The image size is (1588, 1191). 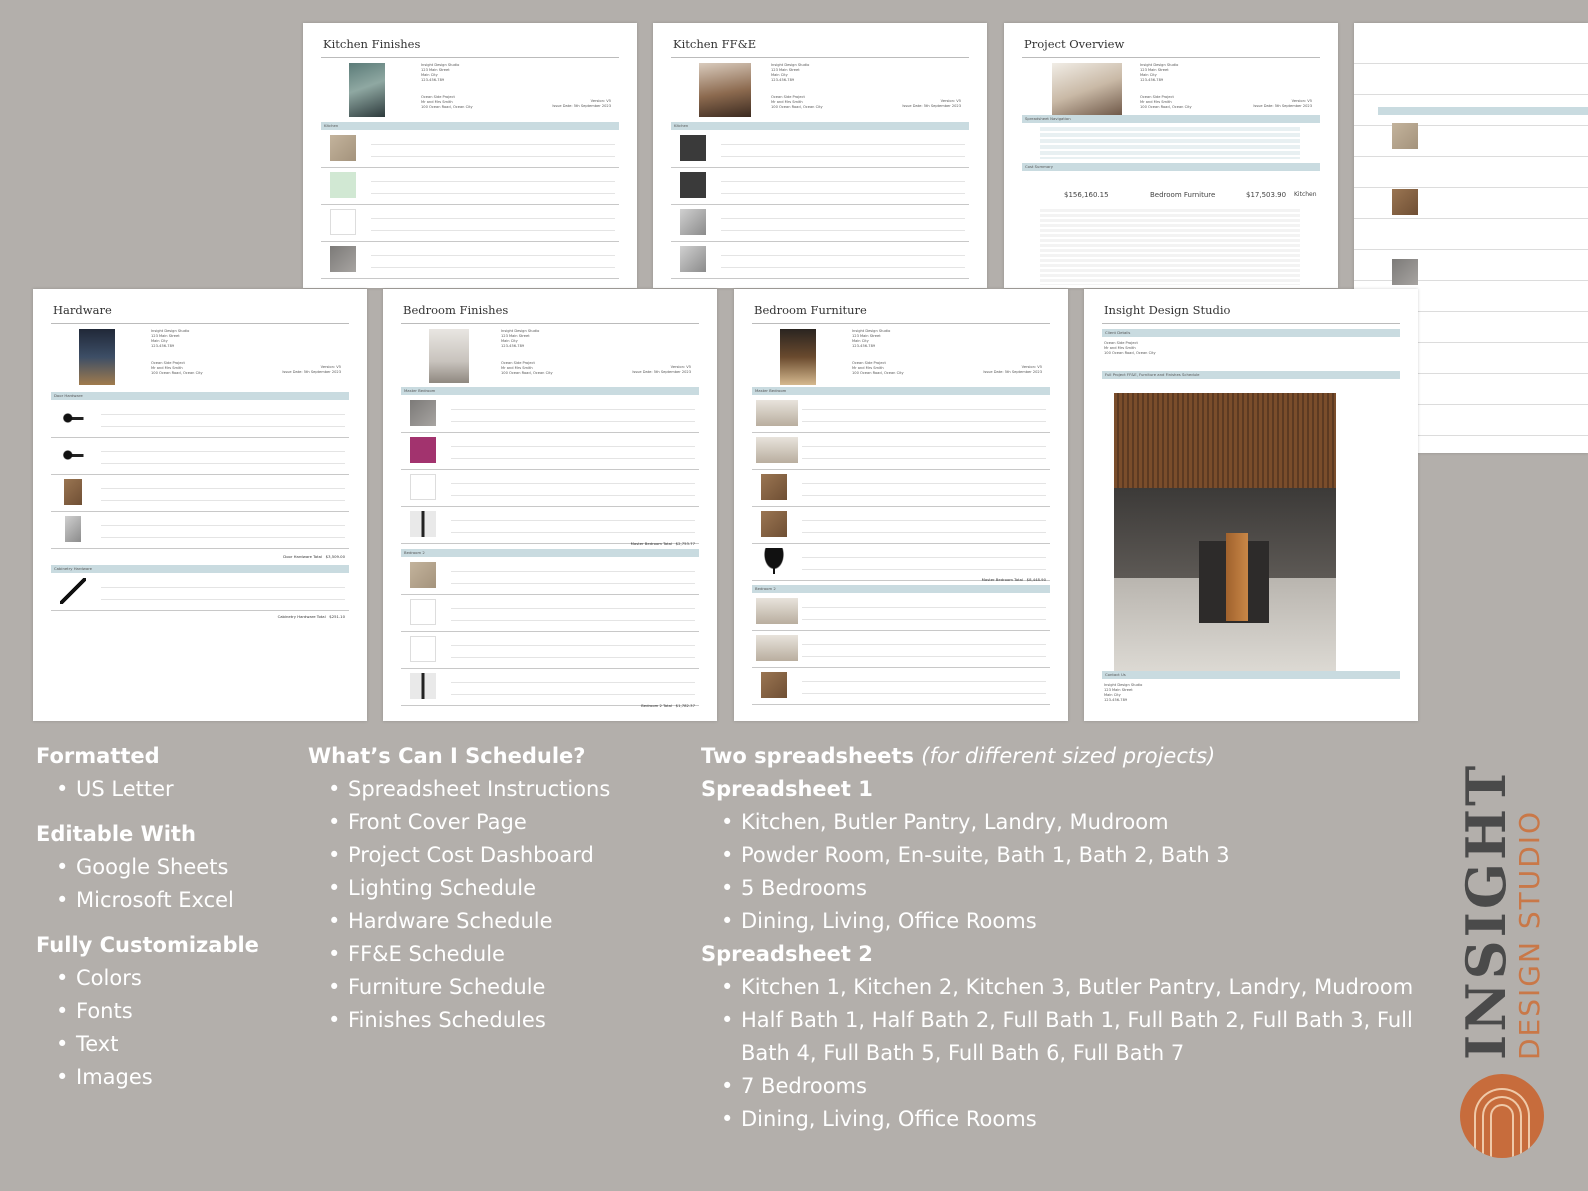 What do you see at coordinates (1486, 911) in the screenshot?
I see `brand-name: INSIGHT` at bounding box center [1486, 911].